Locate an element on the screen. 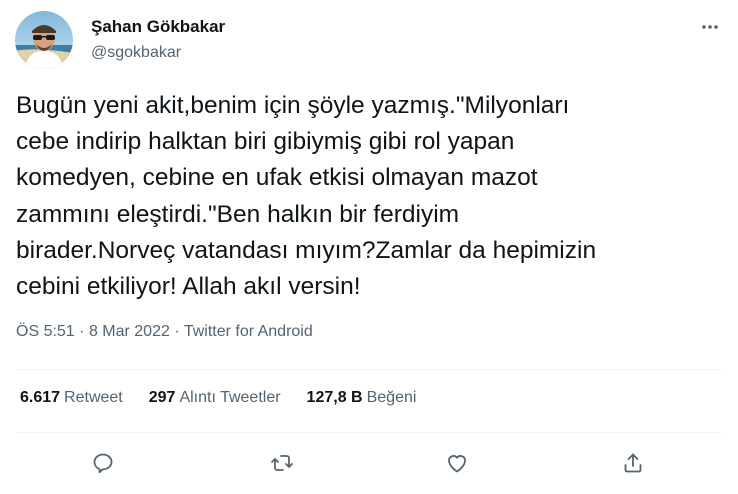  like-icon is located at coordinates (457, 464).